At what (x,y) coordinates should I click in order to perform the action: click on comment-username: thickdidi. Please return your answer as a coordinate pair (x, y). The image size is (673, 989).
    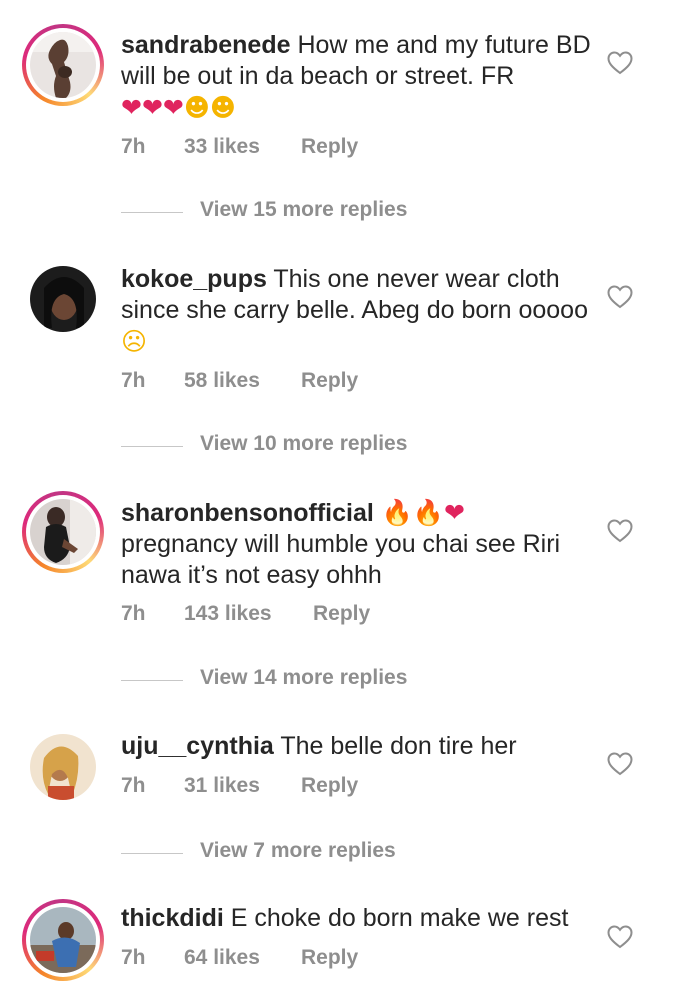
    Looking at the image, I should click on (172, 918).